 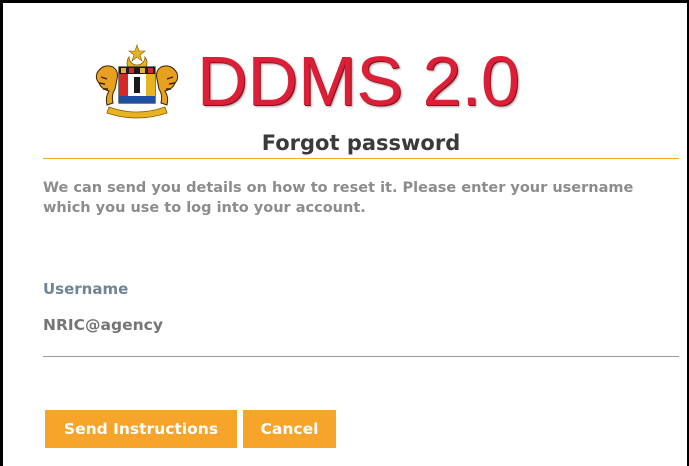 I want to click on brand-header: DDMS 2.0, so click(x=305, y=81).